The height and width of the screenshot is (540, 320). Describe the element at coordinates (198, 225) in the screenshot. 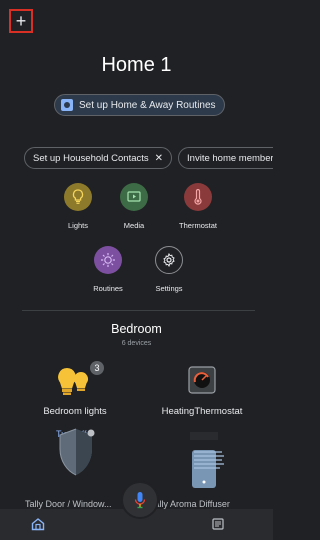

I see `thermostat-label: Thermostat` at that location.